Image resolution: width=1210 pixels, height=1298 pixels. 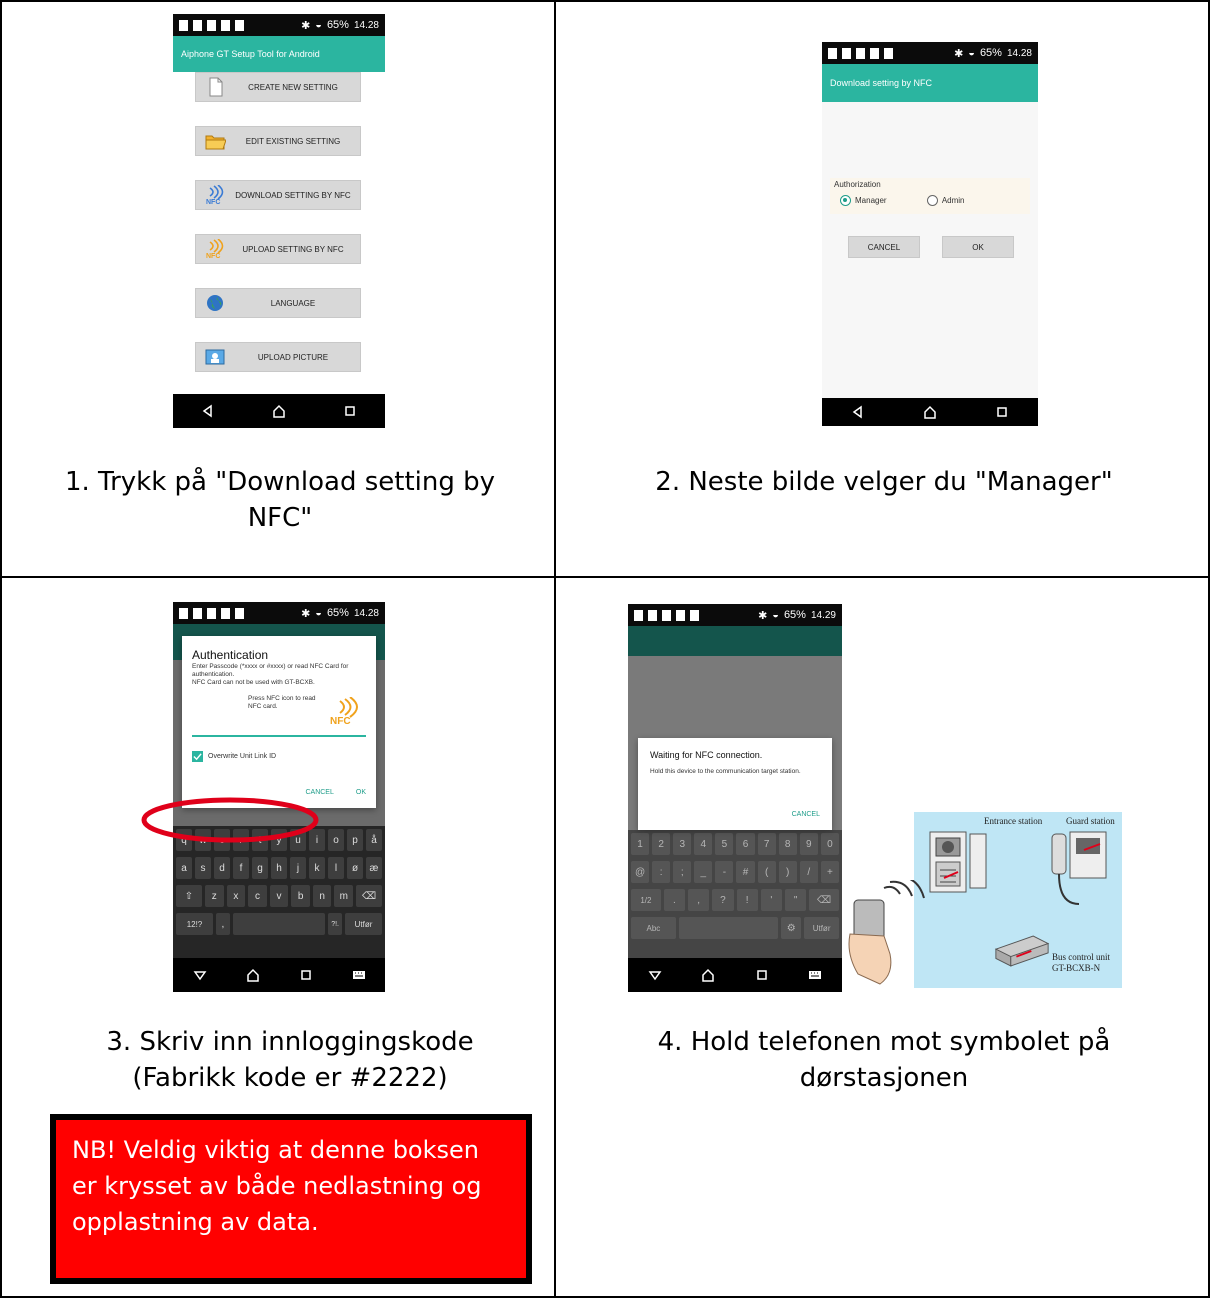 What do you see at coordinates (845, 200) in the screenshot?
I see `radio-selected-icon` at bounding box center [845, 200].